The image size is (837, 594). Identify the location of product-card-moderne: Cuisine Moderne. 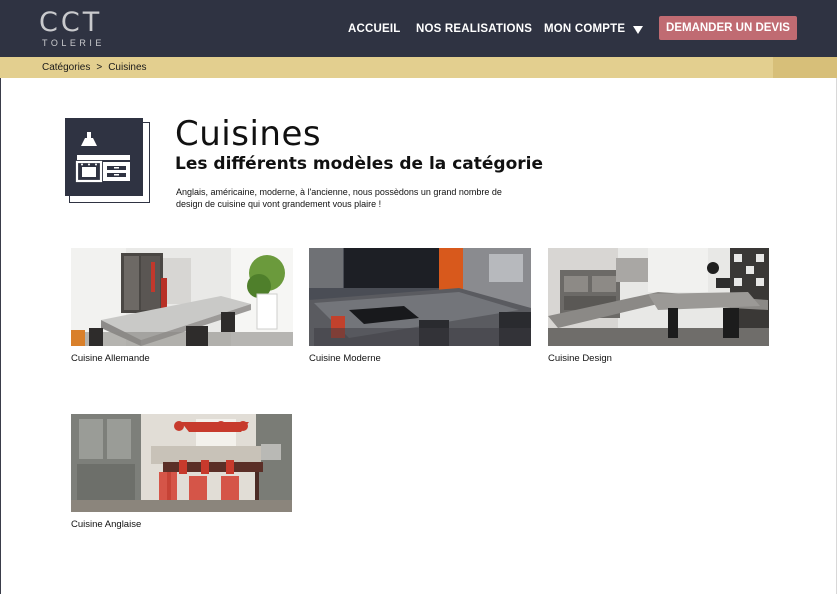
(420, 306).